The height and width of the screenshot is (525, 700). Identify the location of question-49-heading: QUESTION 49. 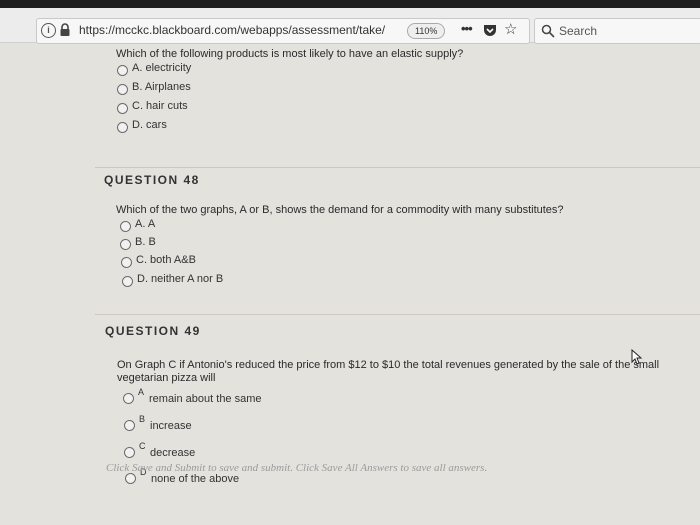
(153, 331).